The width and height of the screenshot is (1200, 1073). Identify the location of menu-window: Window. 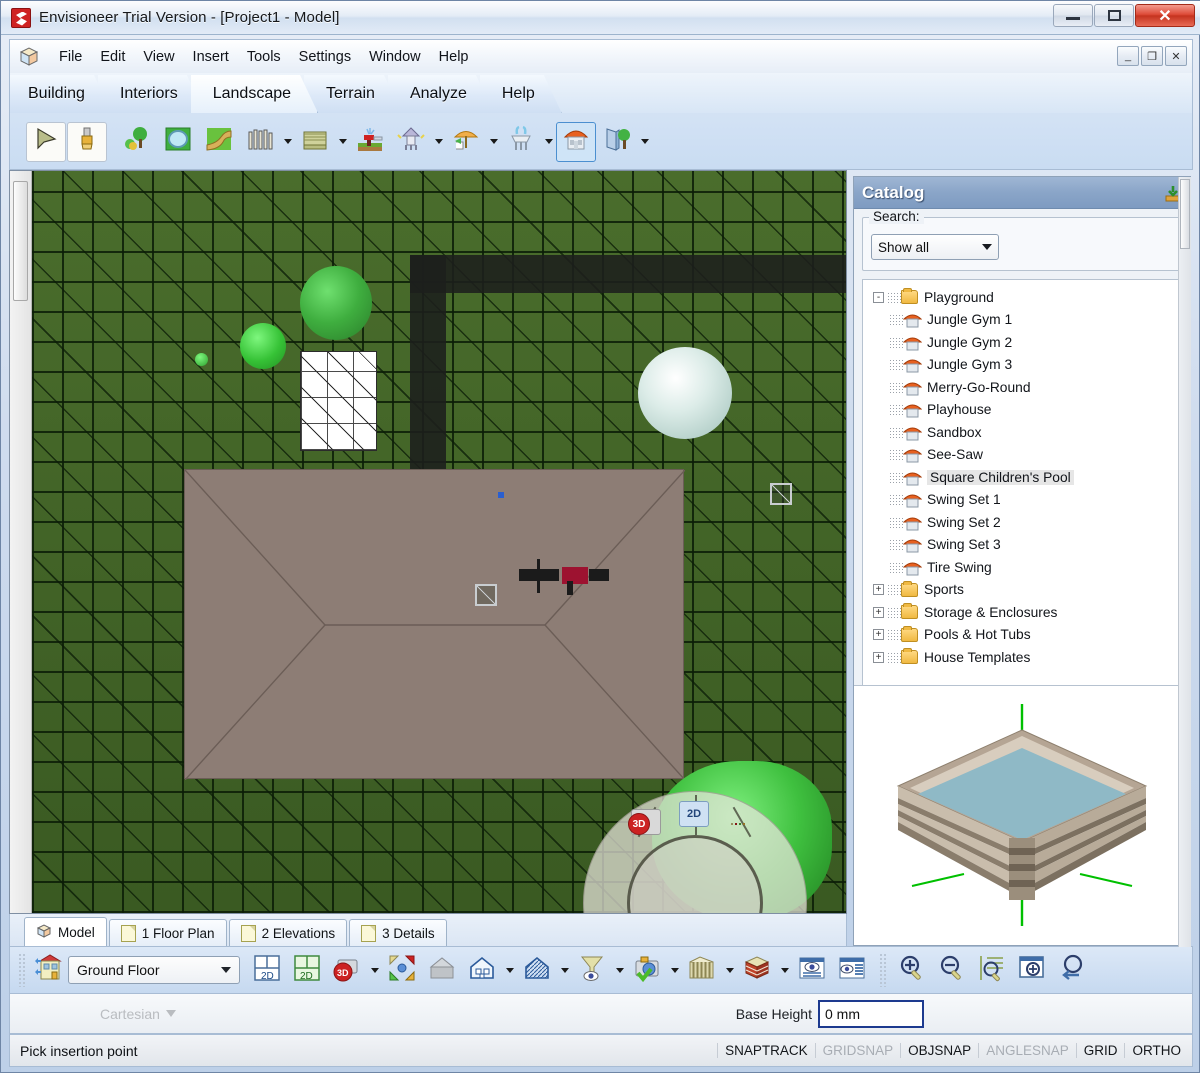
(395, 57).